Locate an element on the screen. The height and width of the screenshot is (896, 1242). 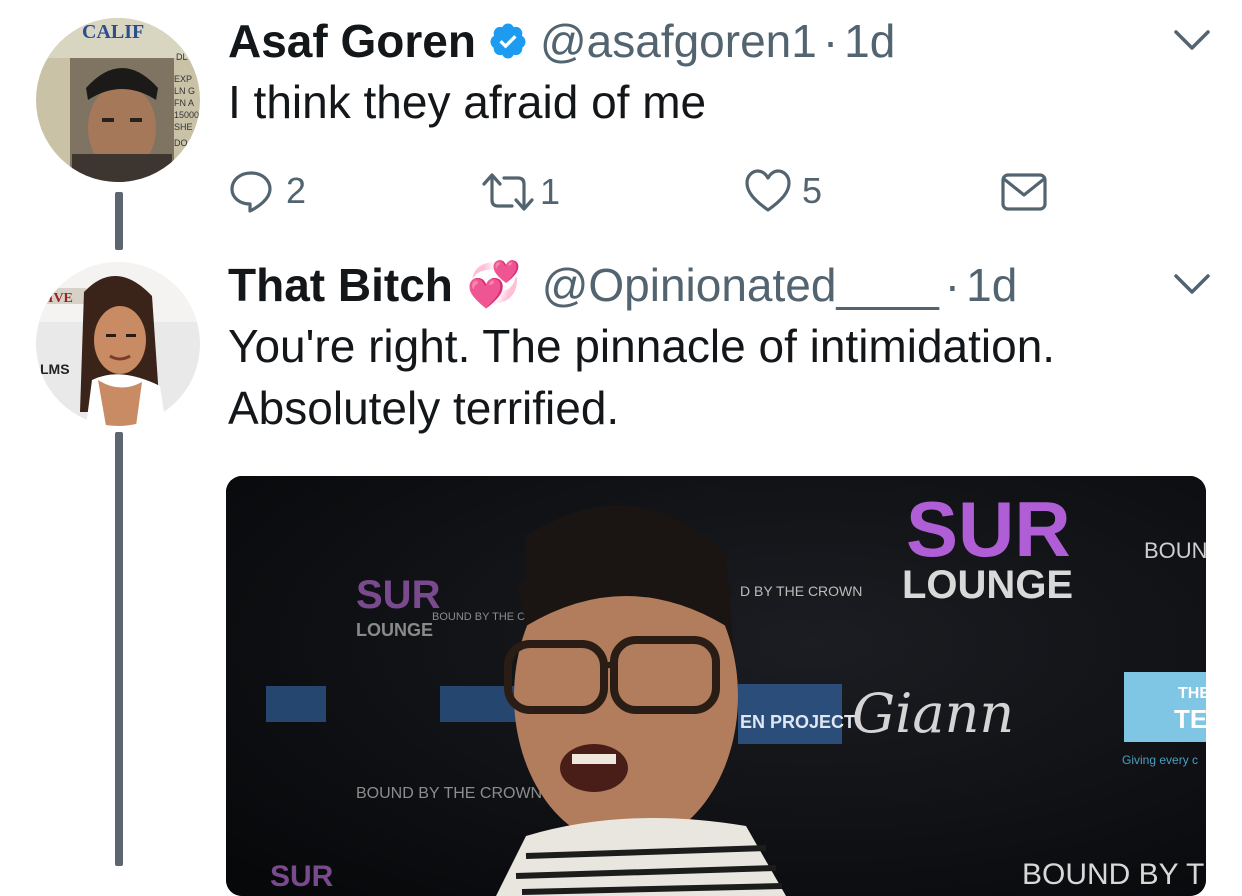
giving-text: Giving every c is located at coordinates (1160, 760).